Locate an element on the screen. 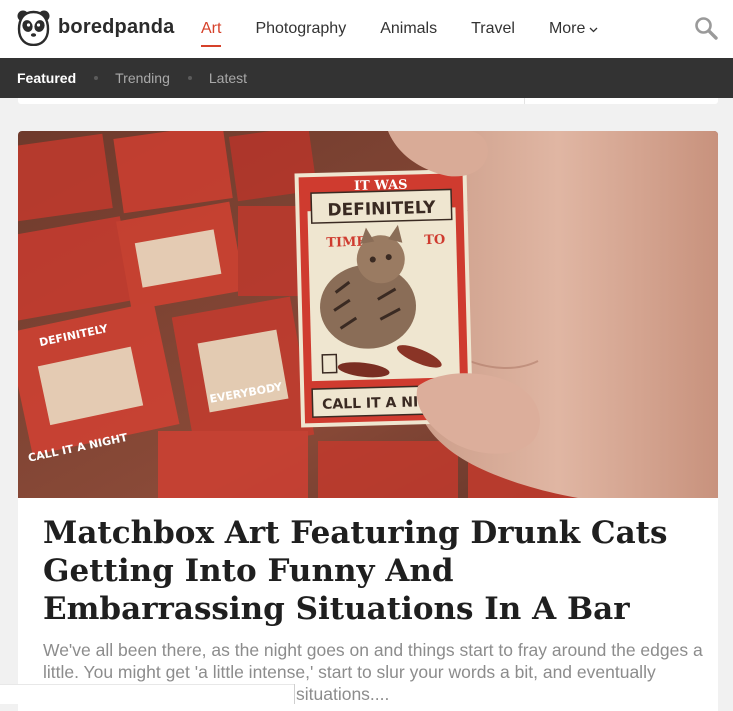 The image size is (733, 711). nav-more-label: More is located at coordinates (567, 28).